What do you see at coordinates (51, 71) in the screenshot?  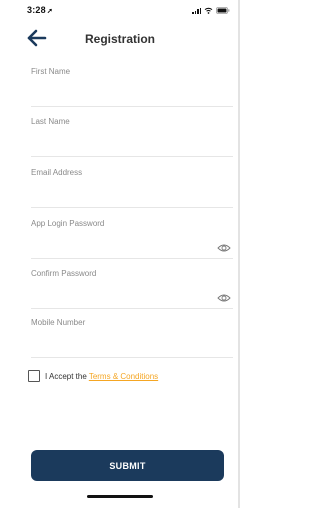 I see `first-name-label: First Name` at bounding box center [51, 71].